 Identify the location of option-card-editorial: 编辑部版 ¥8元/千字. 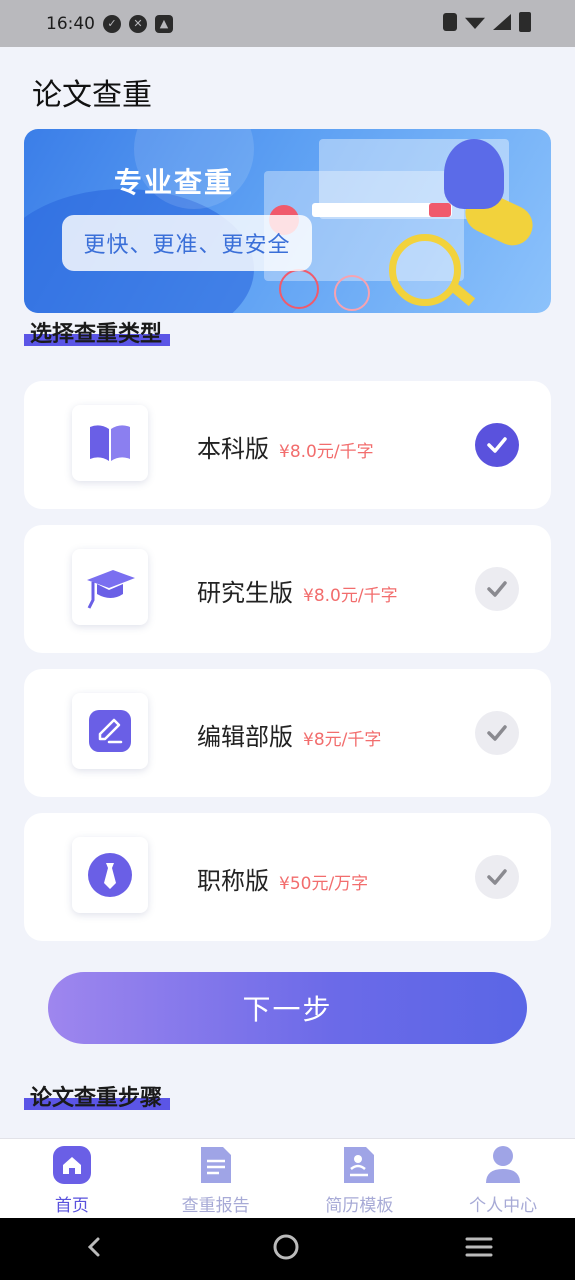
(287, 733).